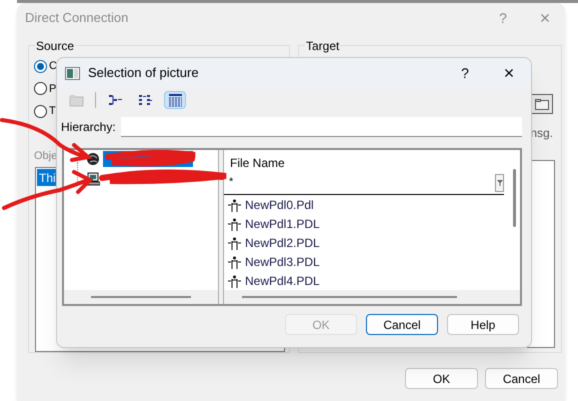 The image size is (578, 401). I want to click on computer-icon, so click(93, 179).